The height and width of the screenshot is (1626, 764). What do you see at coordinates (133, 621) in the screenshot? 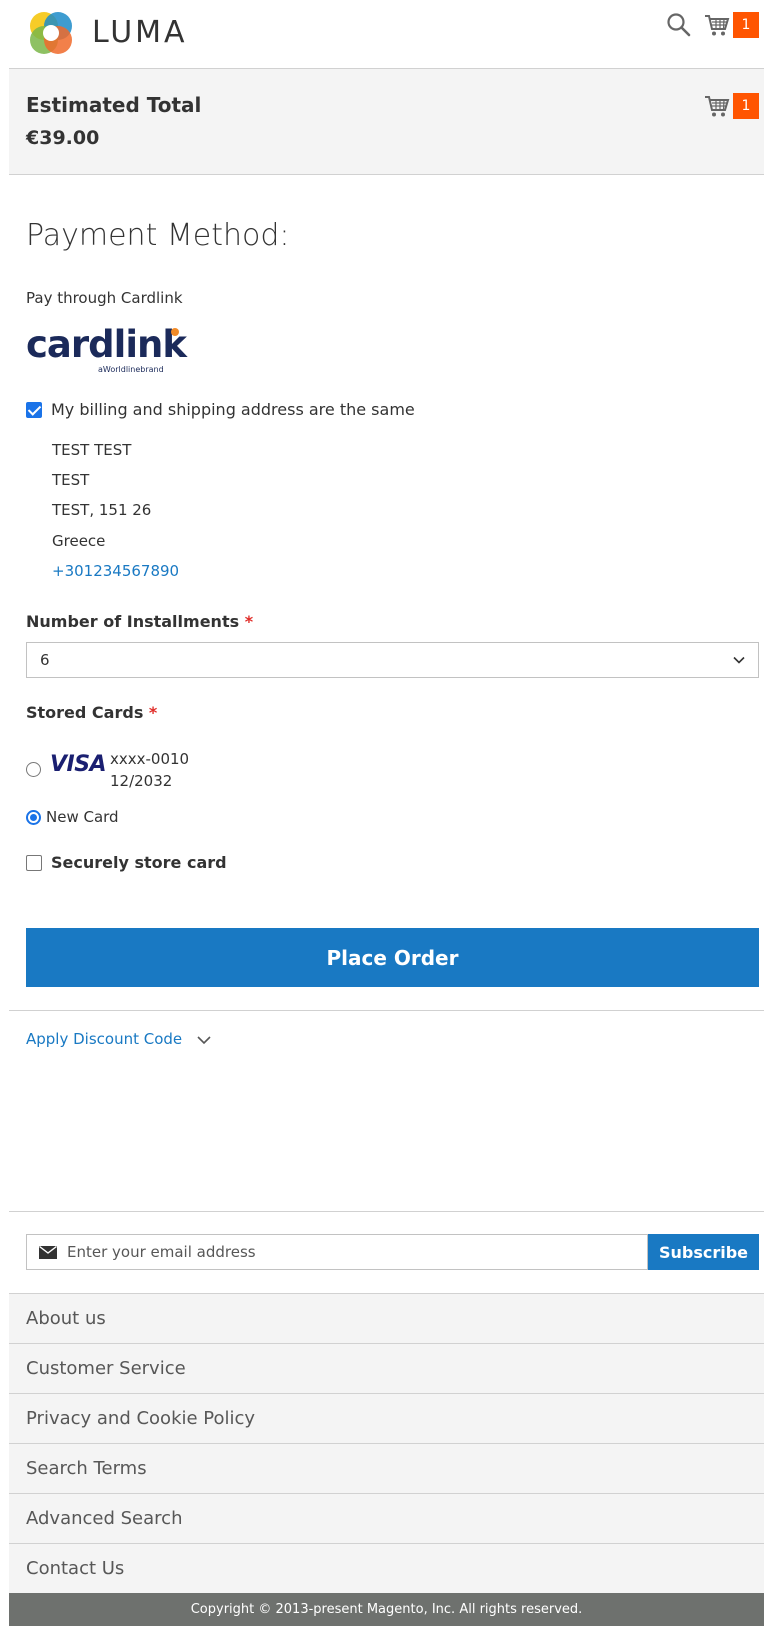
I see `installments-label-text: Number of Installments` at bounding box center [133, 621].